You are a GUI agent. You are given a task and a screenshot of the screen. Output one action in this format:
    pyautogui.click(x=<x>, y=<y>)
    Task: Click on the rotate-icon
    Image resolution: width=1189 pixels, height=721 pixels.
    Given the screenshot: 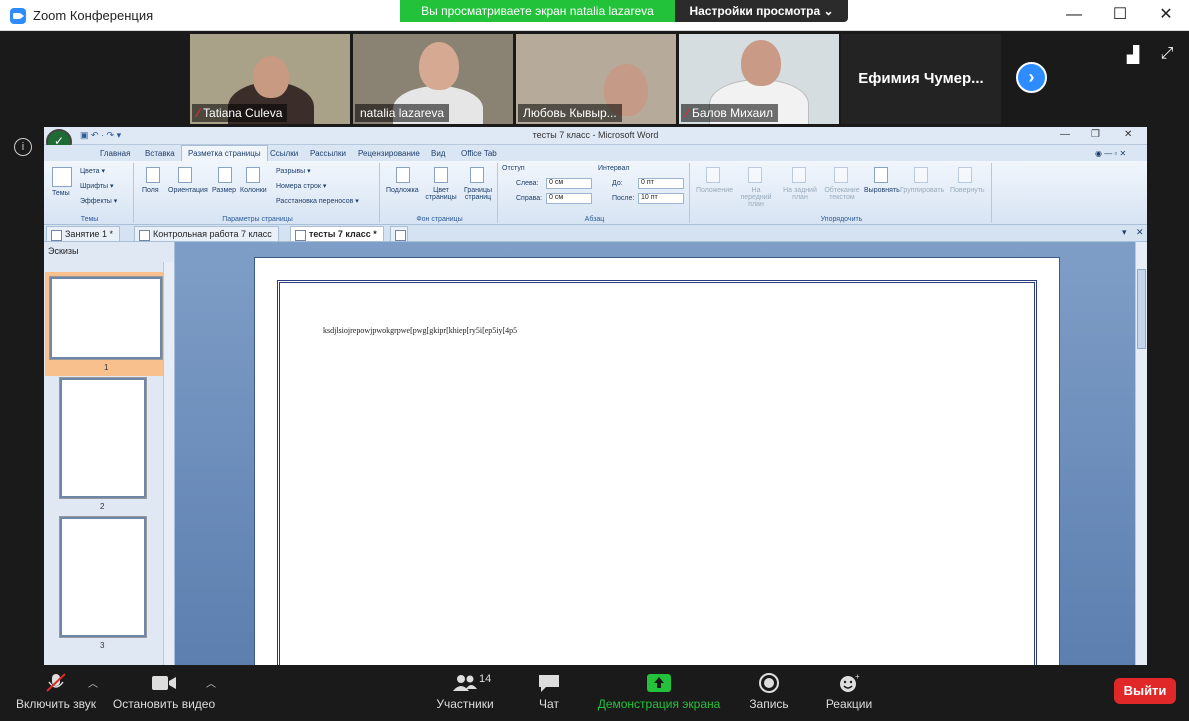 What is the action you would take?
    pyautogui.click(x=965, y=175)
    